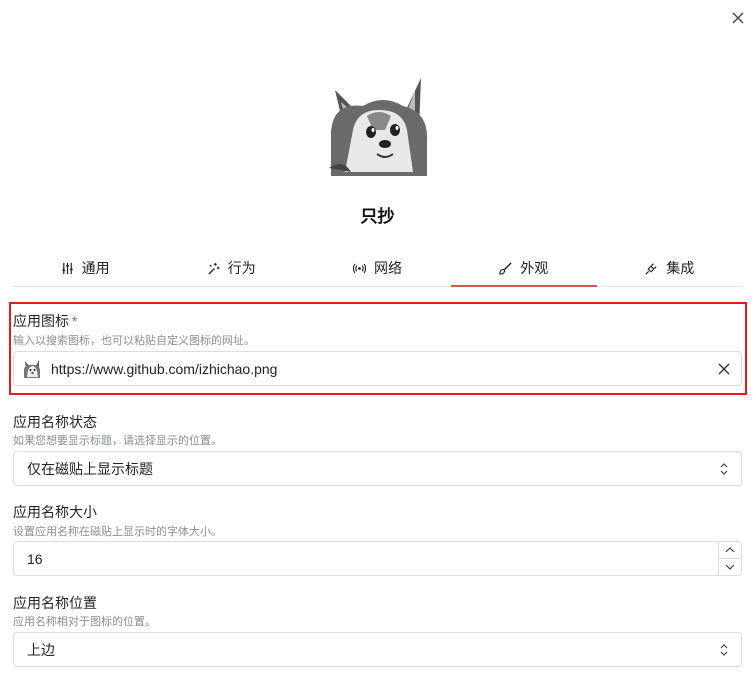 The height and width of the screenshot is (676, 755). I want to click on tab-appearance: 外观, so click(524, 268).